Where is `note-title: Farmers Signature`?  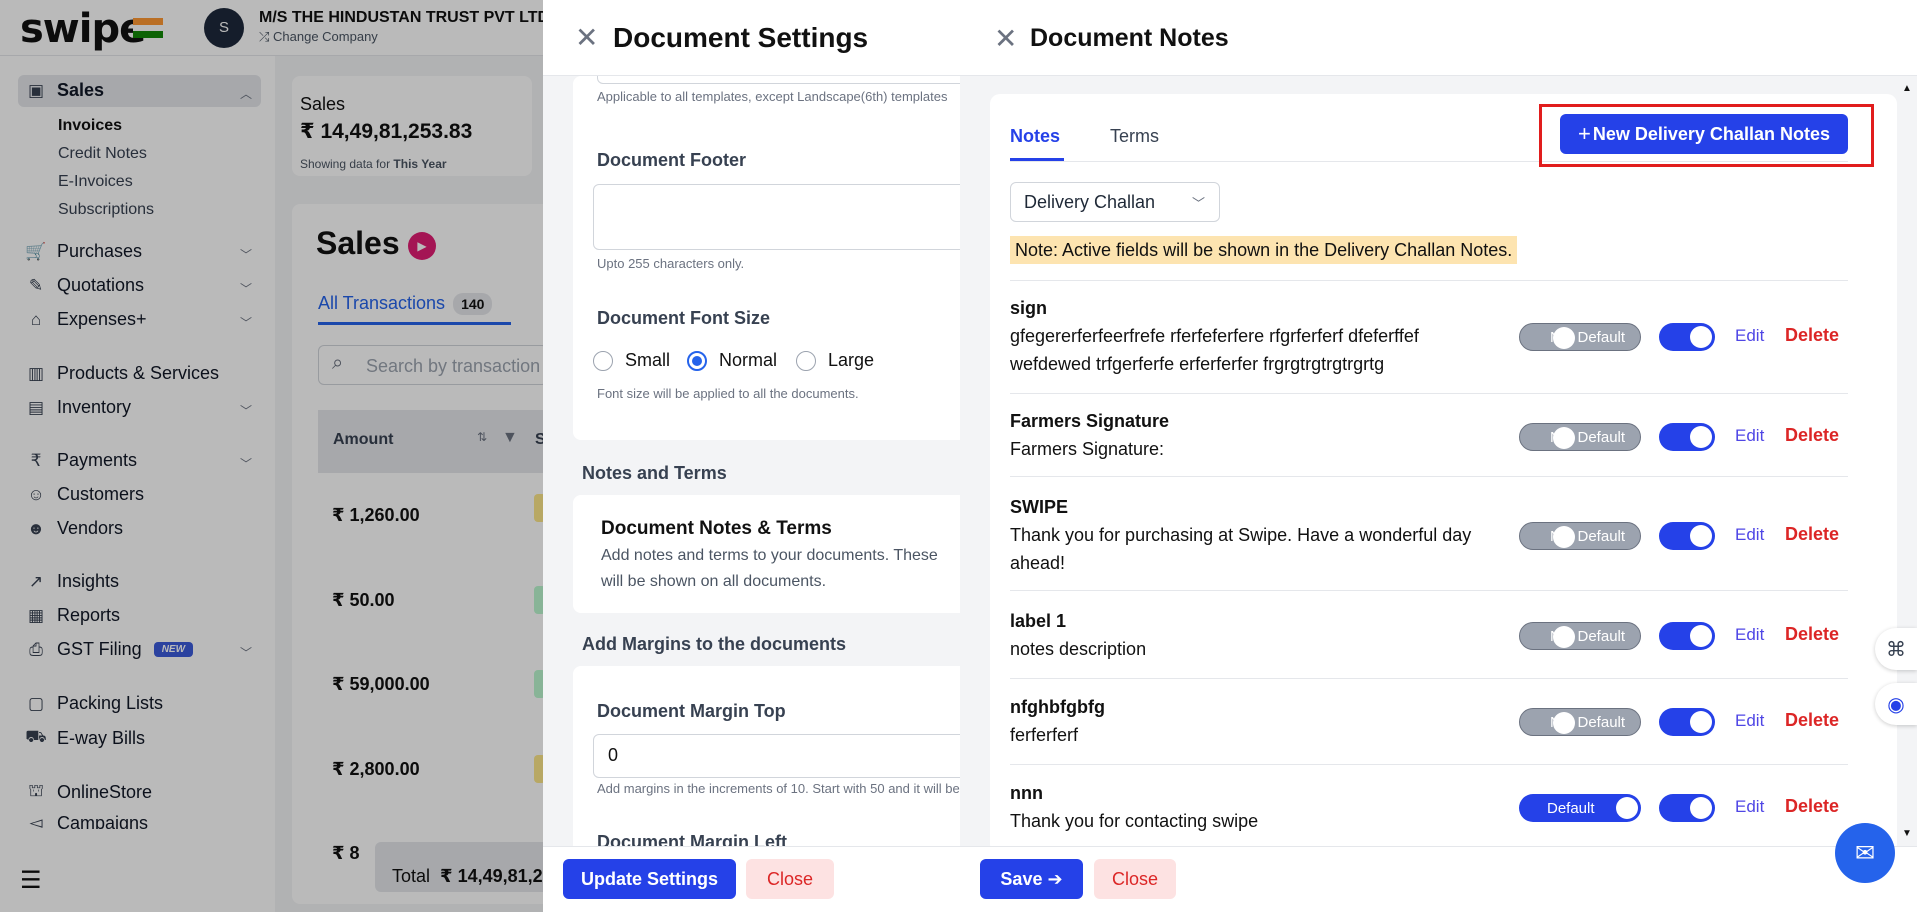 note-title: Farmers Signature is located at coordinates (1090, 421).